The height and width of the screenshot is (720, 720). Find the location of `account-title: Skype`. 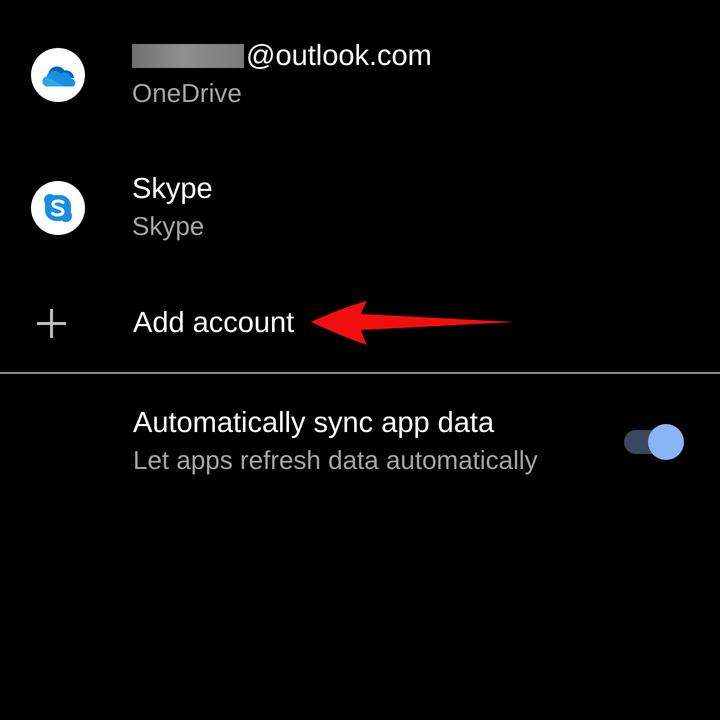

account-title: Skype is located at coordinates (172, 189).